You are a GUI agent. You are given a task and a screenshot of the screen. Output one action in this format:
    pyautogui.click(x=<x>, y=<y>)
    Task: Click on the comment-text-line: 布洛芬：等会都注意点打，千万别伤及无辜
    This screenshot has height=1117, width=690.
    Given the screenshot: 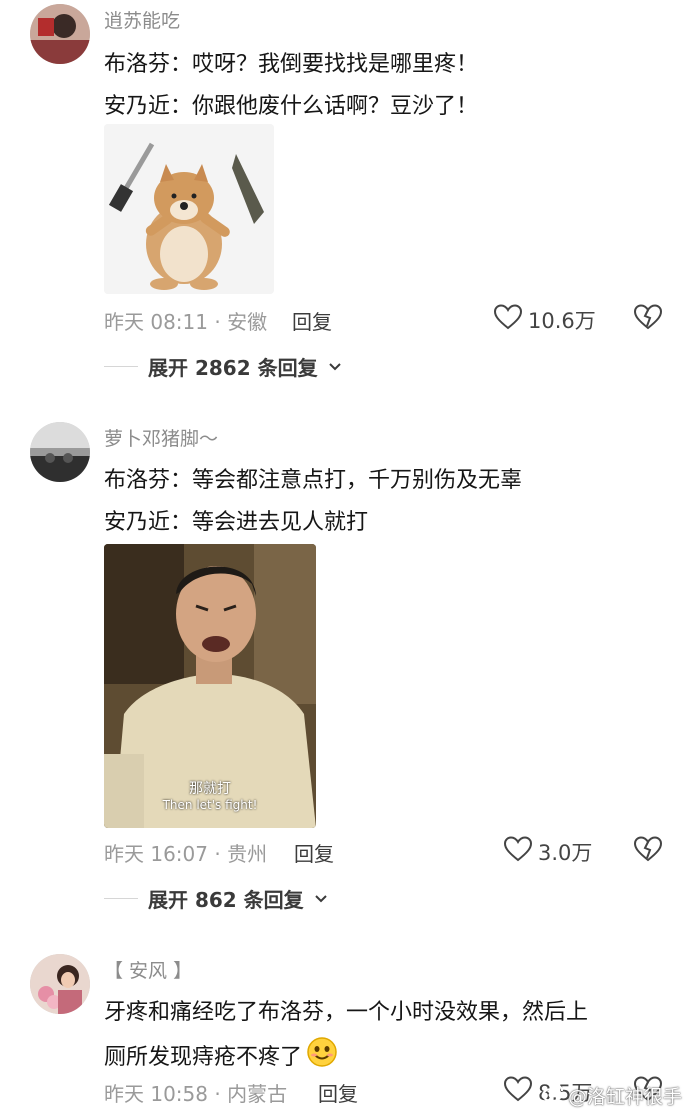 What is the action you would take?
    pyautogui.click(x=313, y=480)
    